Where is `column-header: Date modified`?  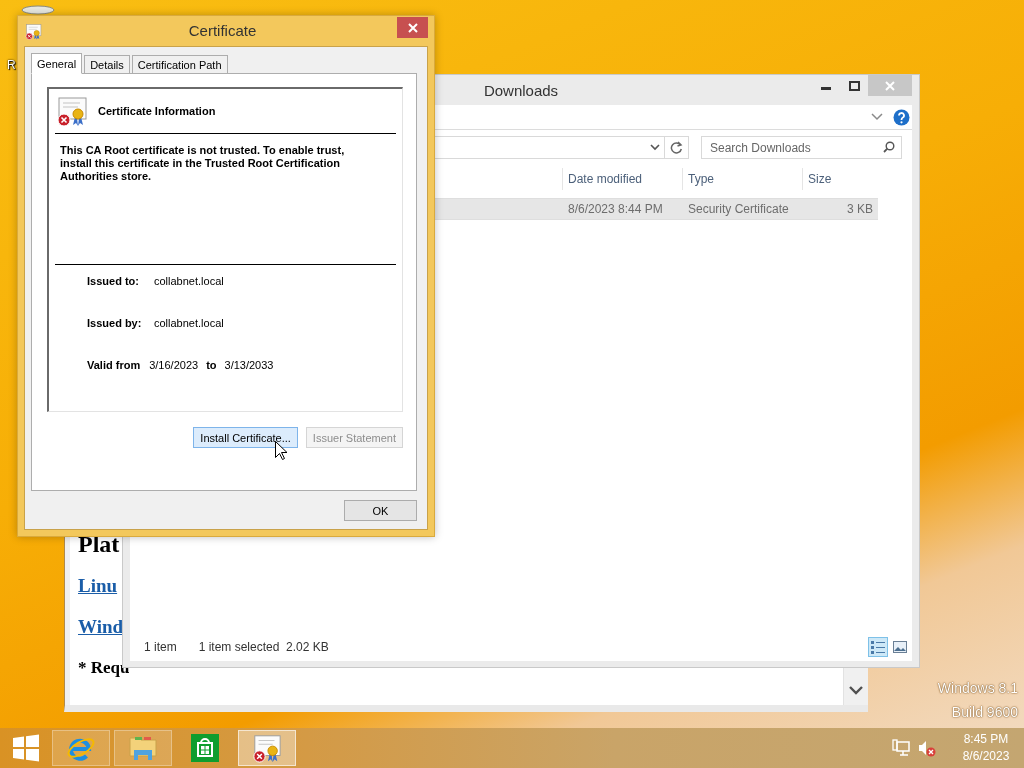 column-header: Date modified is located at coordinates (622, 179).